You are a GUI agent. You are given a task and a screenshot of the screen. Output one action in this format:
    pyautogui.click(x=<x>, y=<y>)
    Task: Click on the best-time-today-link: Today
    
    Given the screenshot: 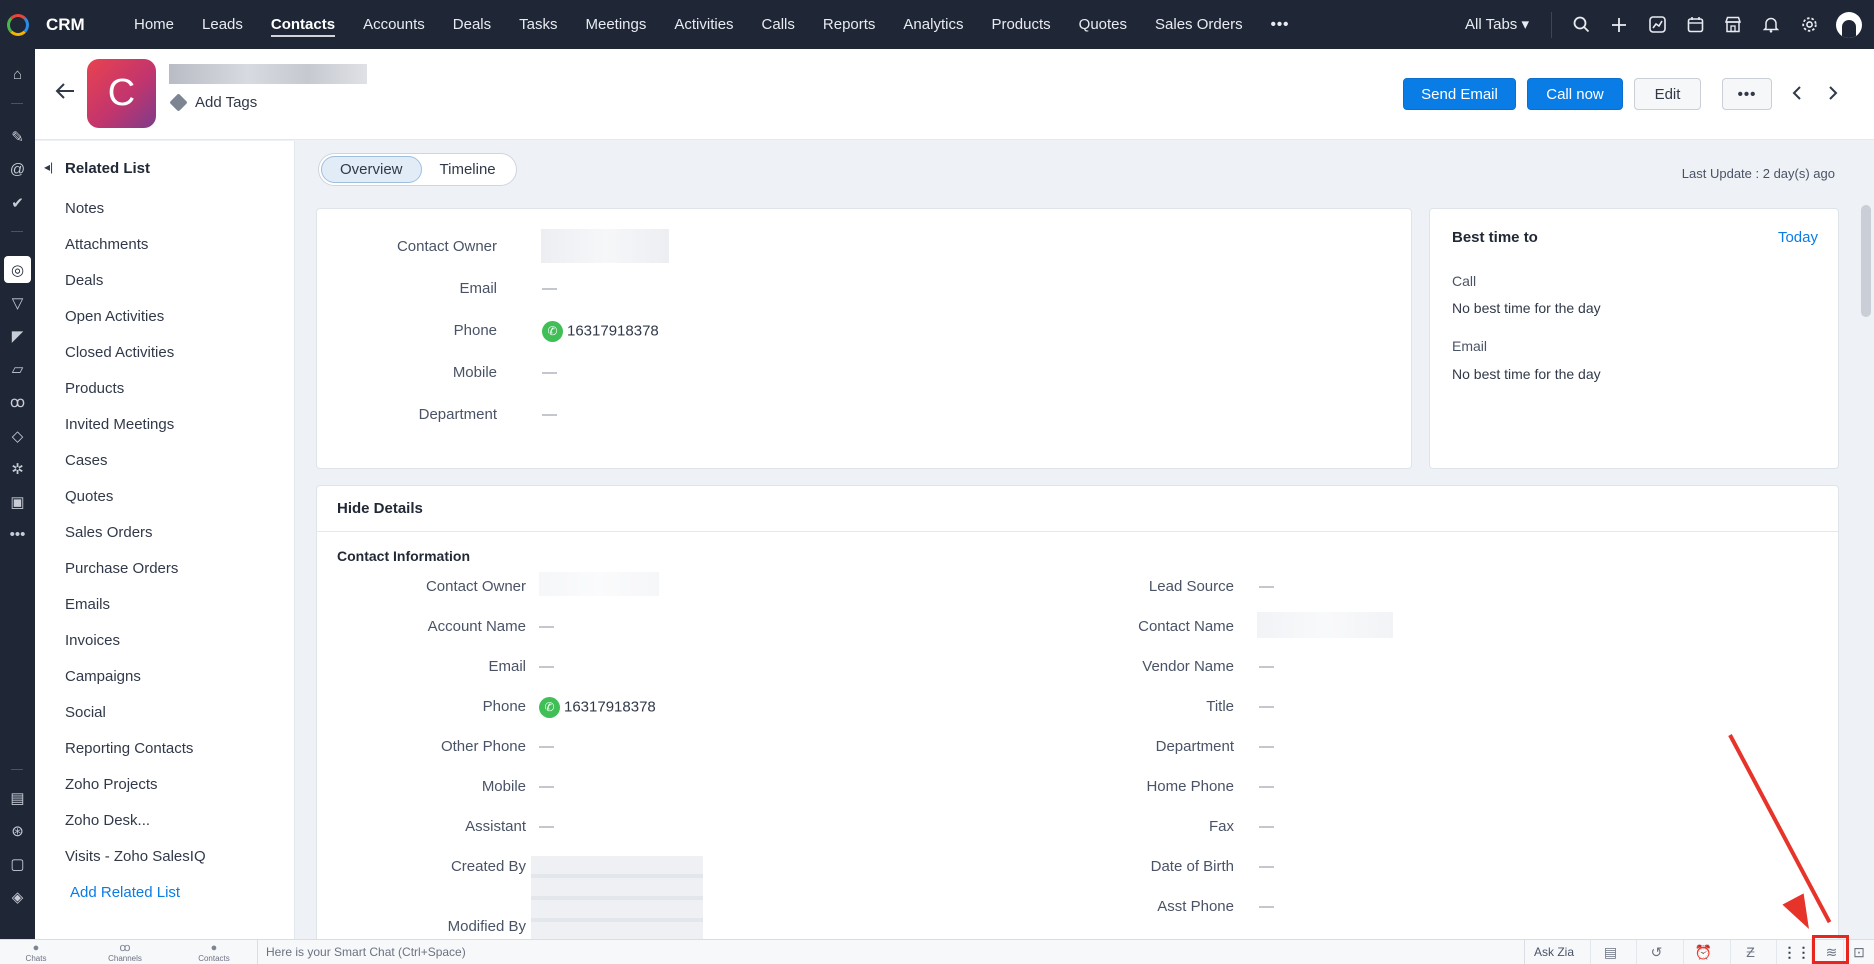 What is the action you would take?
    pyautogui.click(x=1798, y=237)
    